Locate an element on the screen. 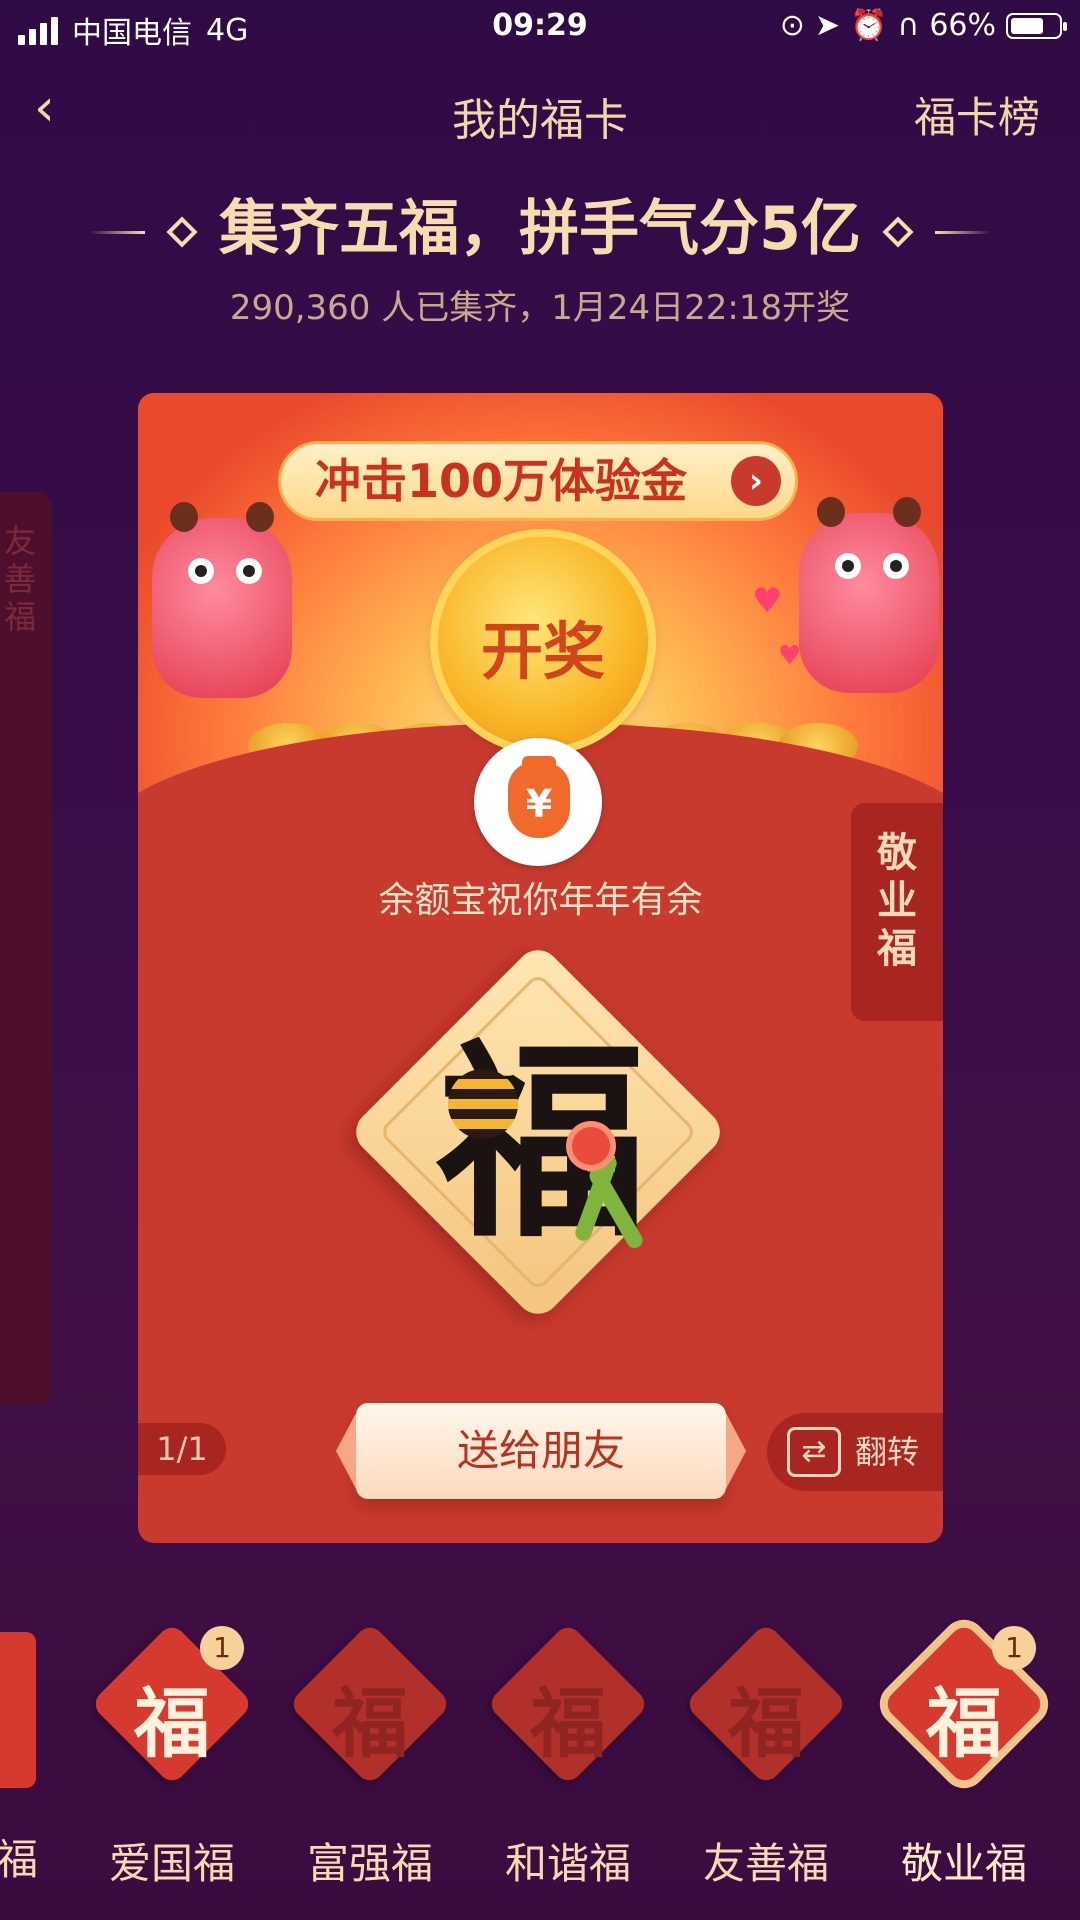 The height and width of the screenshot is (1920, 1080). bee-mascot is located at coordinates (483, 1104).